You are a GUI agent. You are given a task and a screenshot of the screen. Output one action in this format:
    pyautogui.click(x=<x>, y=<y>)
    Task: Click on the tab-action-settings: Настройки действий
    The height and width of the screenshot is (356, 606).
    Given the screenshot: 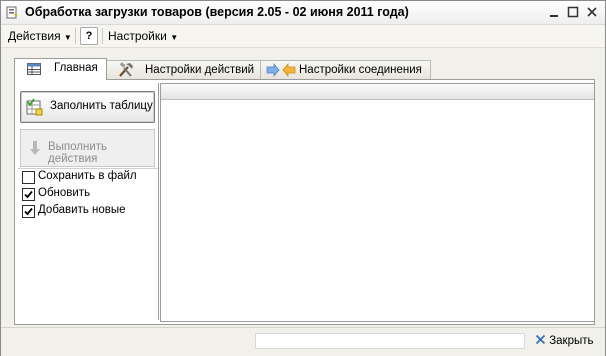 What is the action you would take?
    pyautogui.click(x=183, y=69)
    